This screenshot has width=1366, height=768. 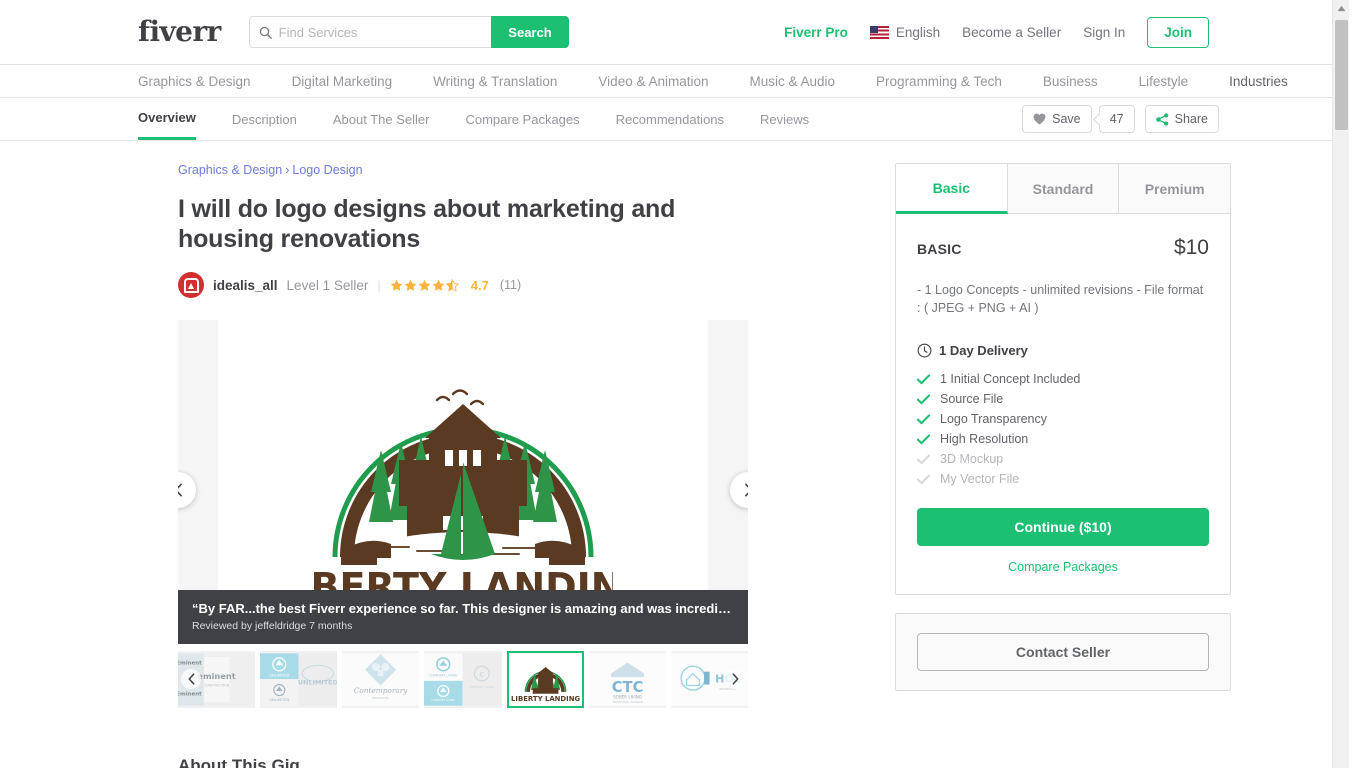 What do you see at coordinates (1063, 567) in the screenshot?
I see `compare-packages-link: Compare Packages` at bounding box center [1063, 567].